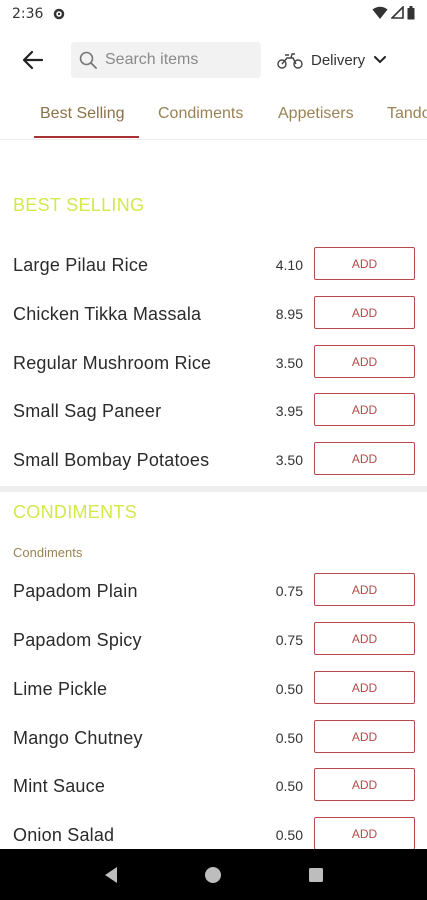 The image size is (427, 900). What do you see at coordinates (407, 116) in the screenshot?
I see `tab-tandoori: Tandoori` at bounding box center [407, 116].